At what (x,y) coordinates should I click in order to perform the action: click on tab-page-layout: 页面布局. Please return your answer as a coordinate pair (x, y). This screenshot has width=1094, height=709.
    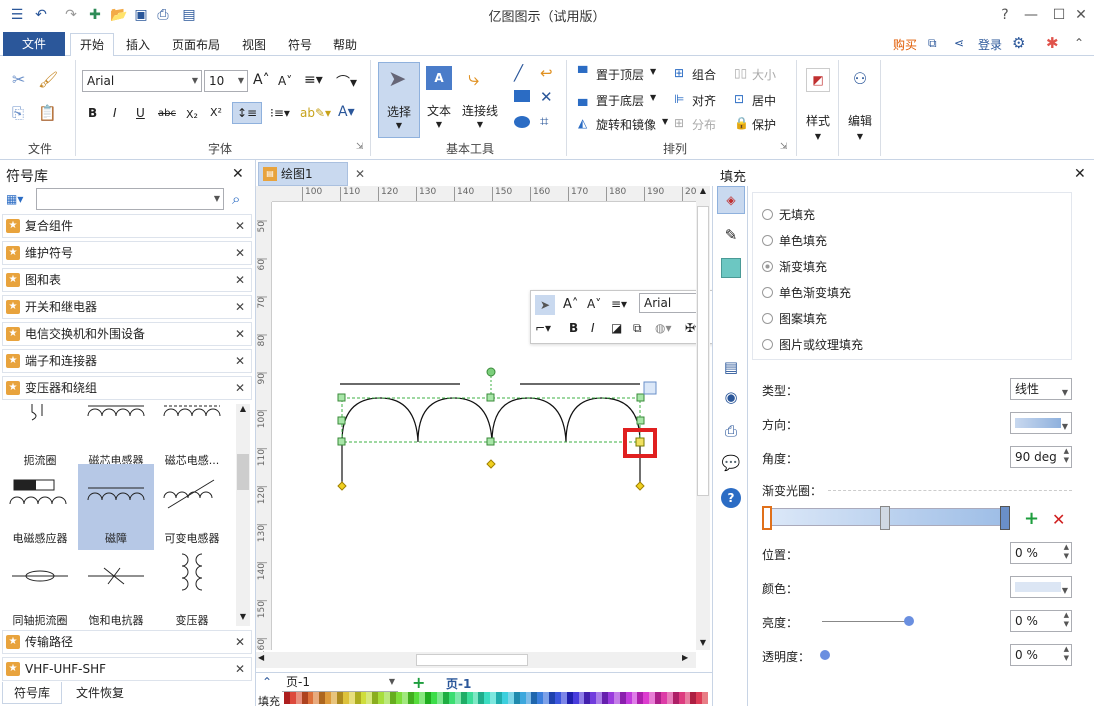
    Looking at the image, I should click on (196, 45).